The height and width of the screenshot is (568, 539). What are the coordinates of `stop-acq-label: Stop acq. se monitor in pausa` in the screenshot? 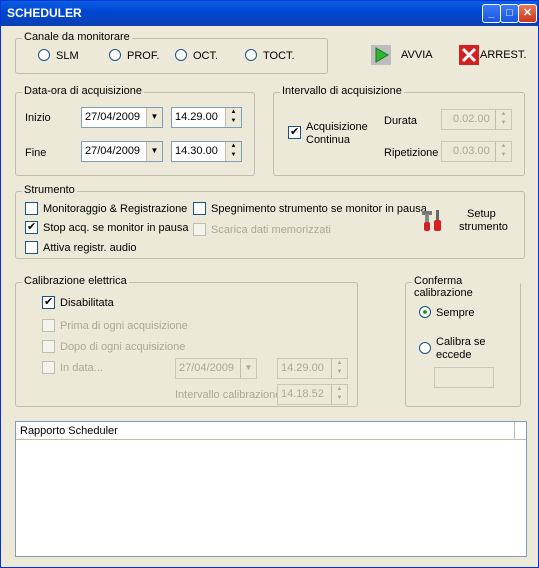 It's located at (116, 228).